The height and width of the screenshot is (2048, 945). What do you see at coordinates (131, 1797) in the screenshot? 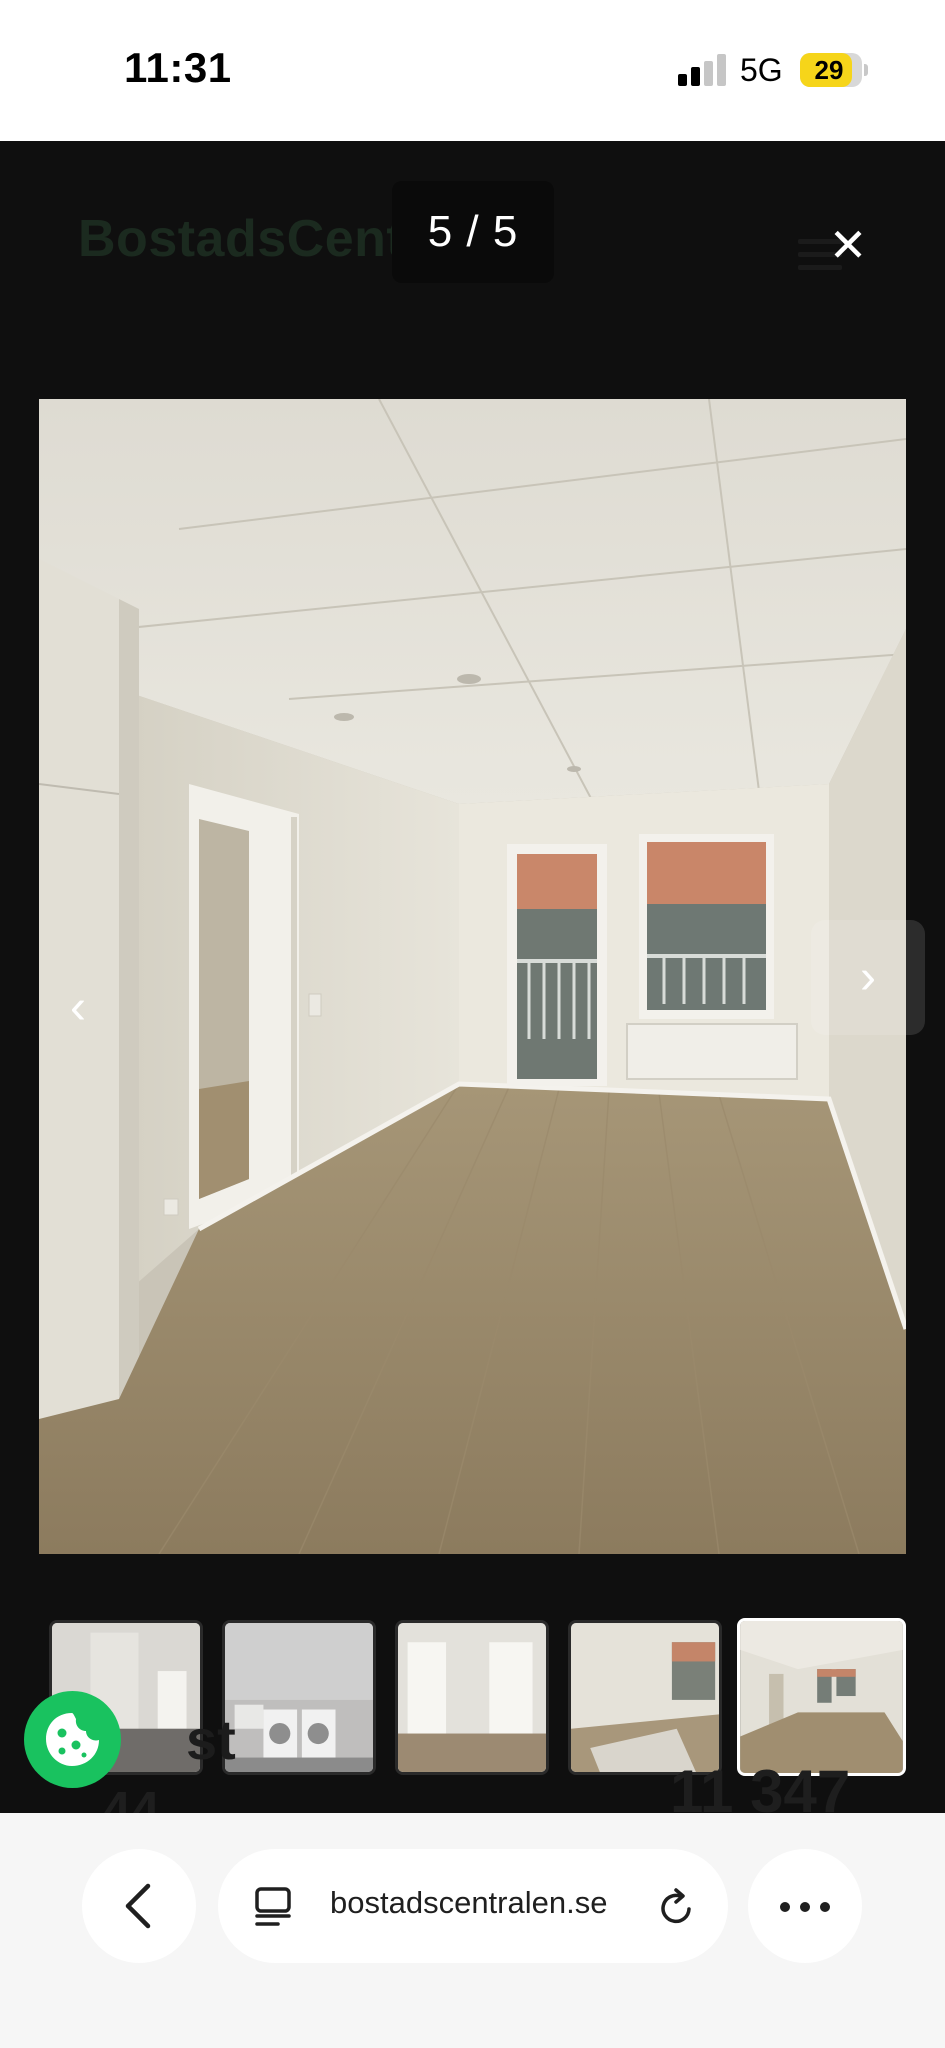
I see `obscured-number-left: 44` at bounding box center [131, 1797].